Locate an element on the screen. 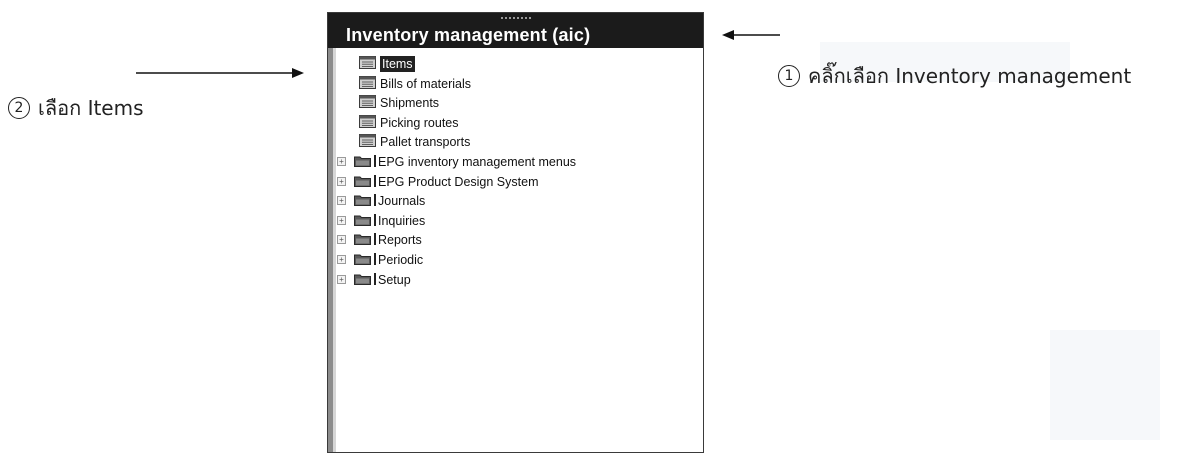 The height and width of the screenshot is (457, 1187). tree-item-label: EPG Product Design System is located at coordinates (458, 182).